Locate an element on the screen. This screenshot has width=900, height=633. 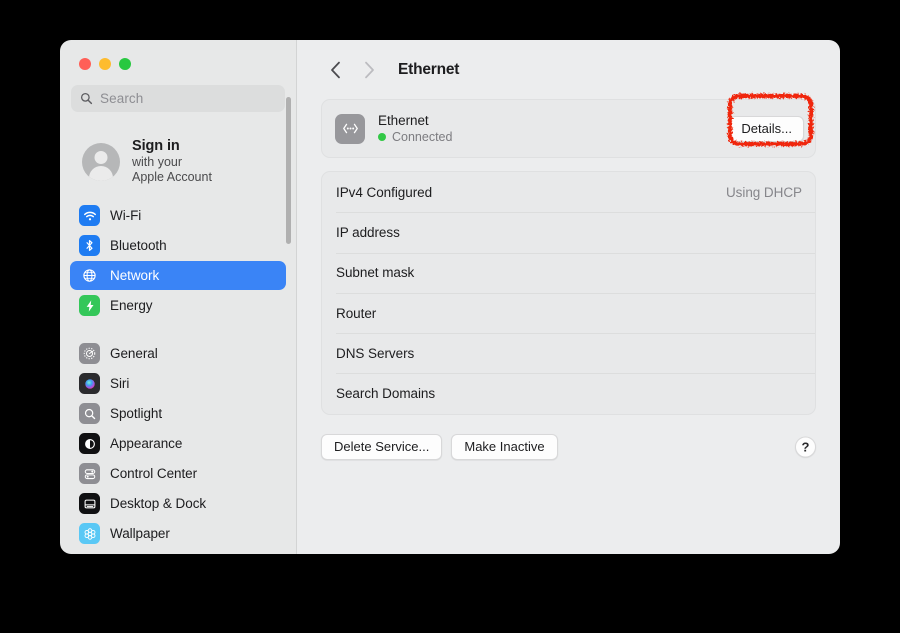
chevron-right-icon is located at coordinates (369, 69).